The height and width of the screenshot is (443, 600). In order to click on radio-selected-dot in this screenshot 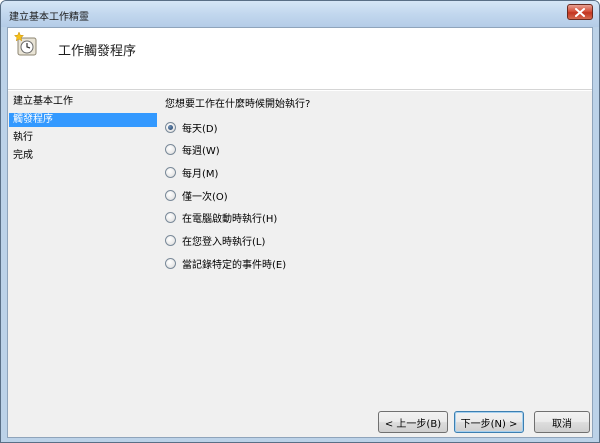, I will do `click(170, 127)`.